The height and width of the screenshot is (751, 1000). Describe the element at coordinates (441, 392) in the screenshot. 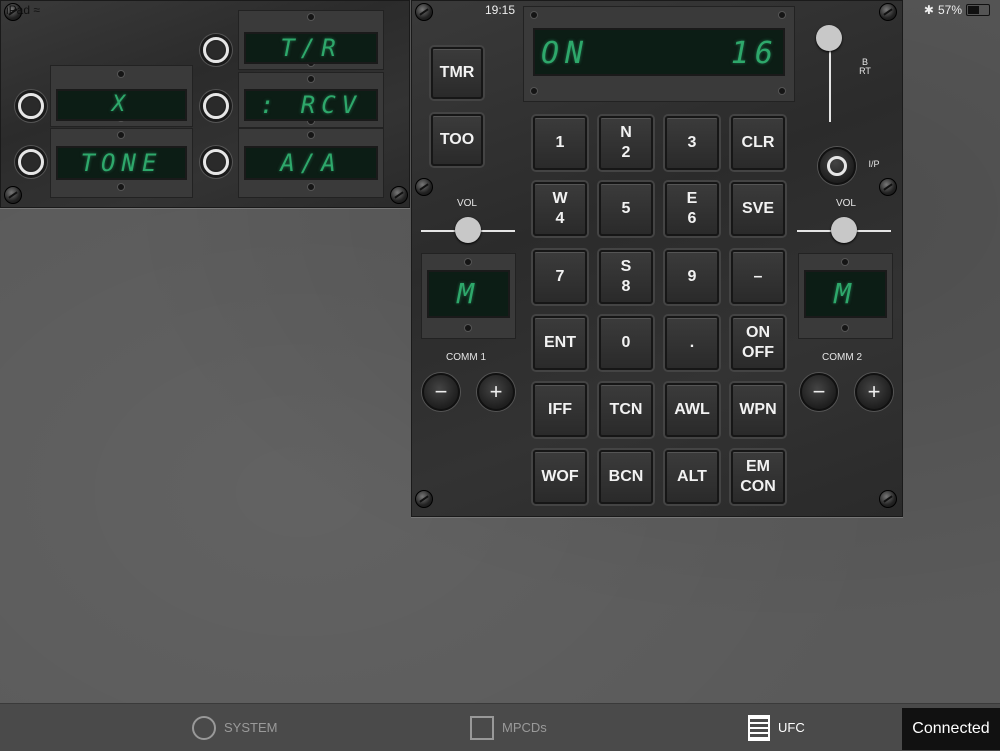

I see `comm1-minus-button: −` at that location.